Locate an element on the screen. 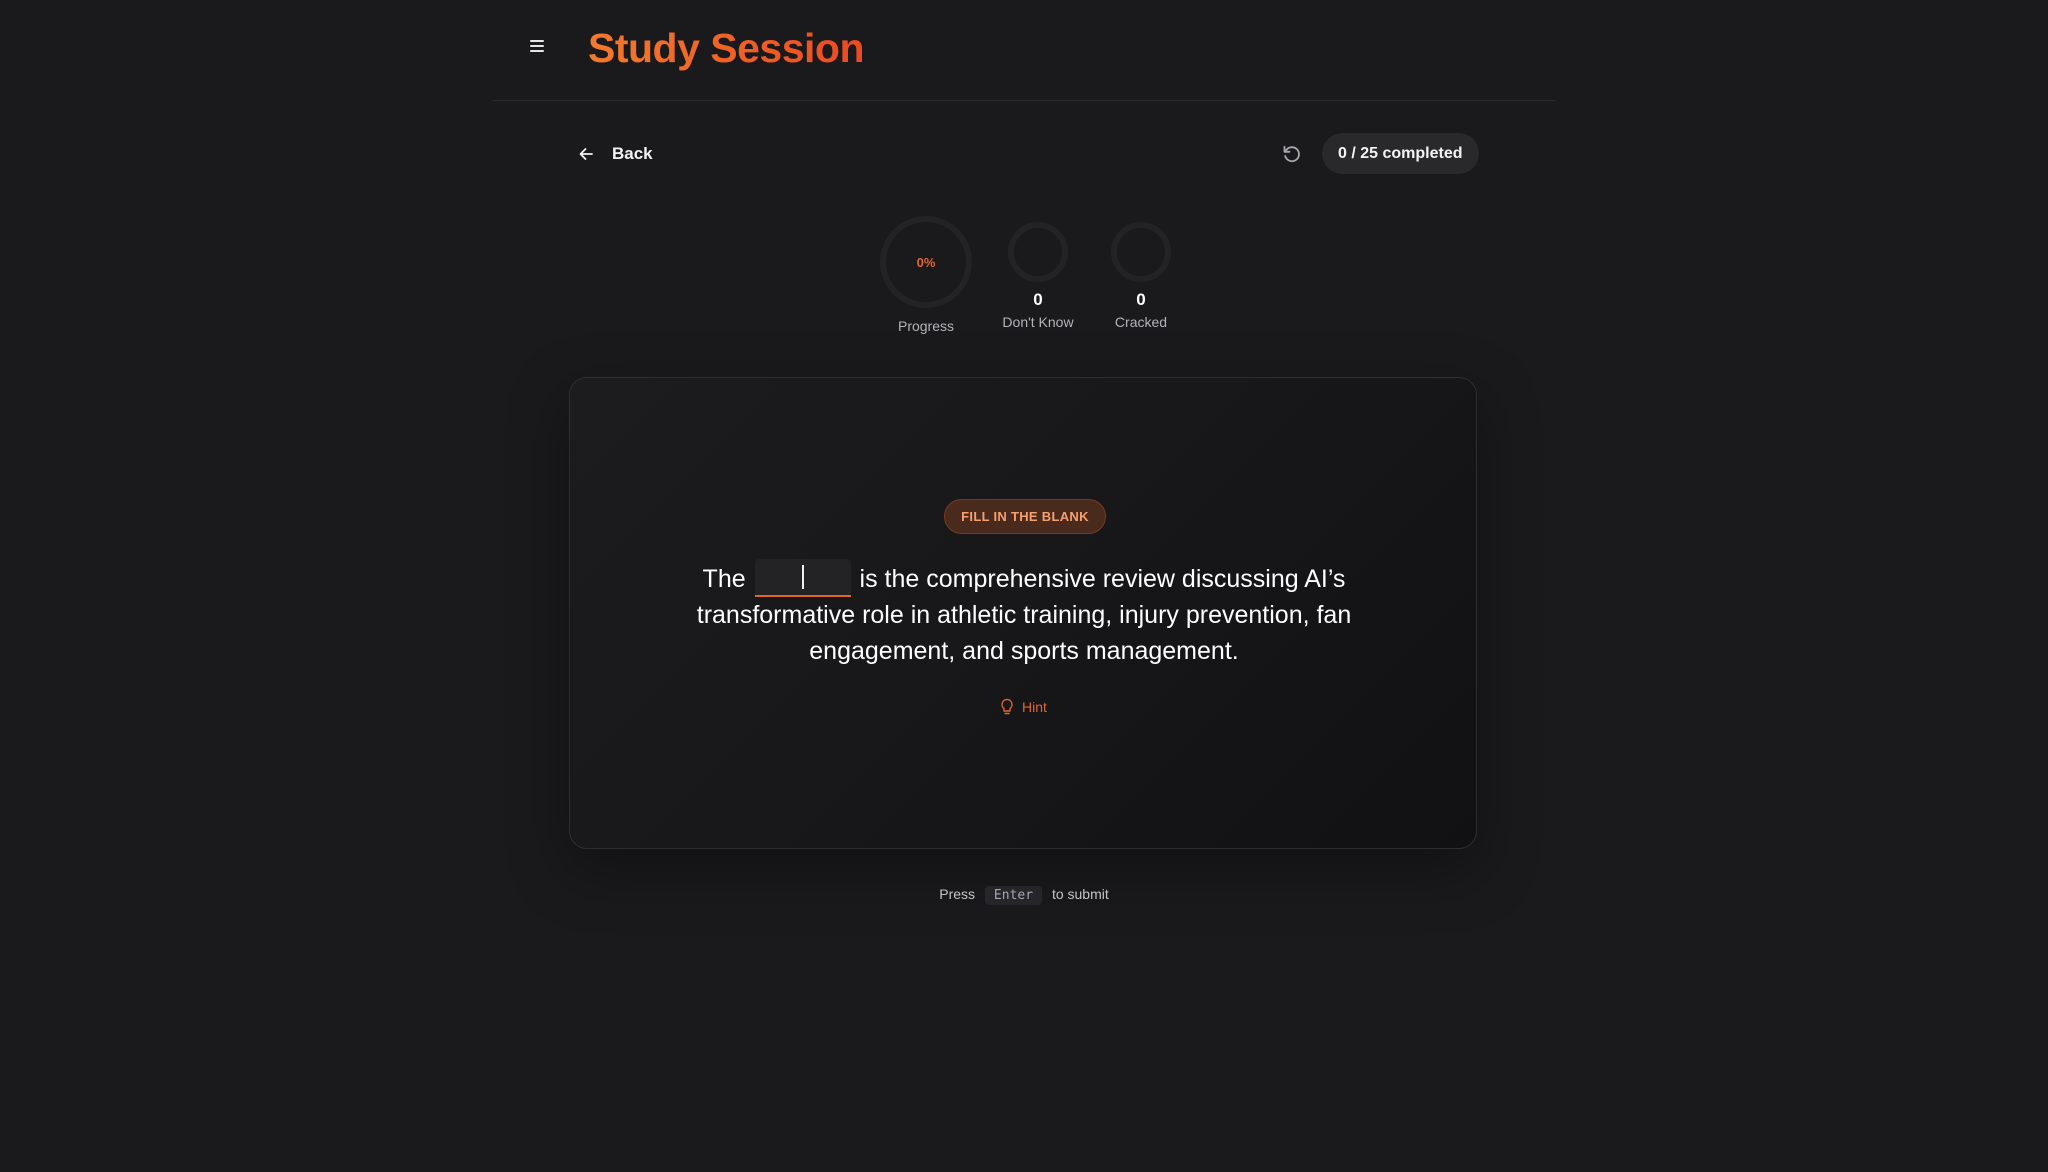  progress-percent: 0% is located at coordinates (926, 262).